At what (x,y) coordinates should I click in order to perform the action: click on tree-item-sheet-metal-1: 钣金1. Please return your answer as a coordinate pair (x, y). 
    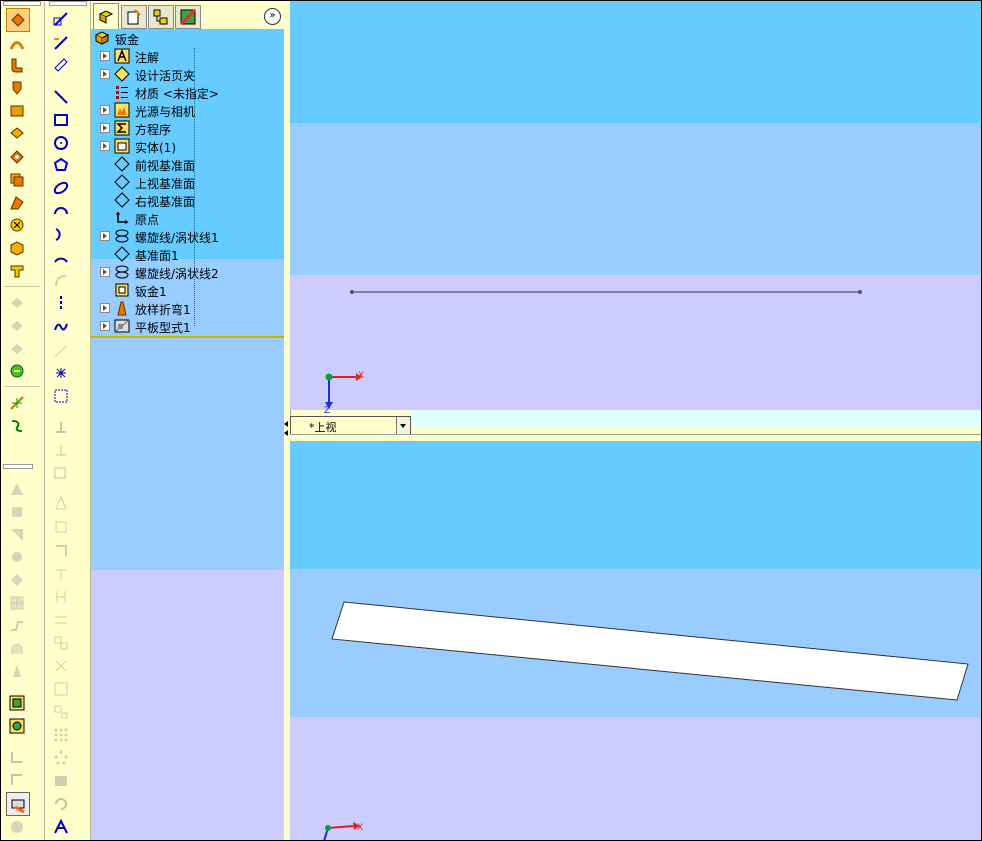
    Looking at the image, I should click on (187, 290).